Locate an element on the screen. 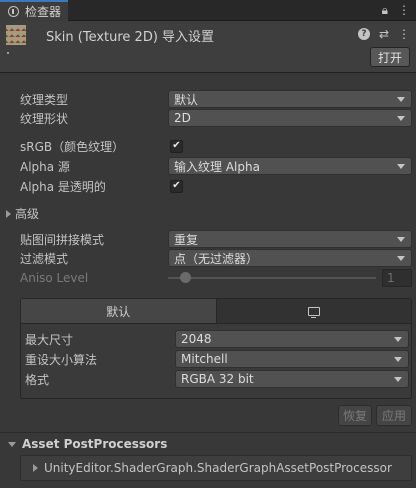 This screenshot has height=488, width=416. alpha-transparency-row: Alpha 是透明的 ✔ is located at coordinates (216, 186).